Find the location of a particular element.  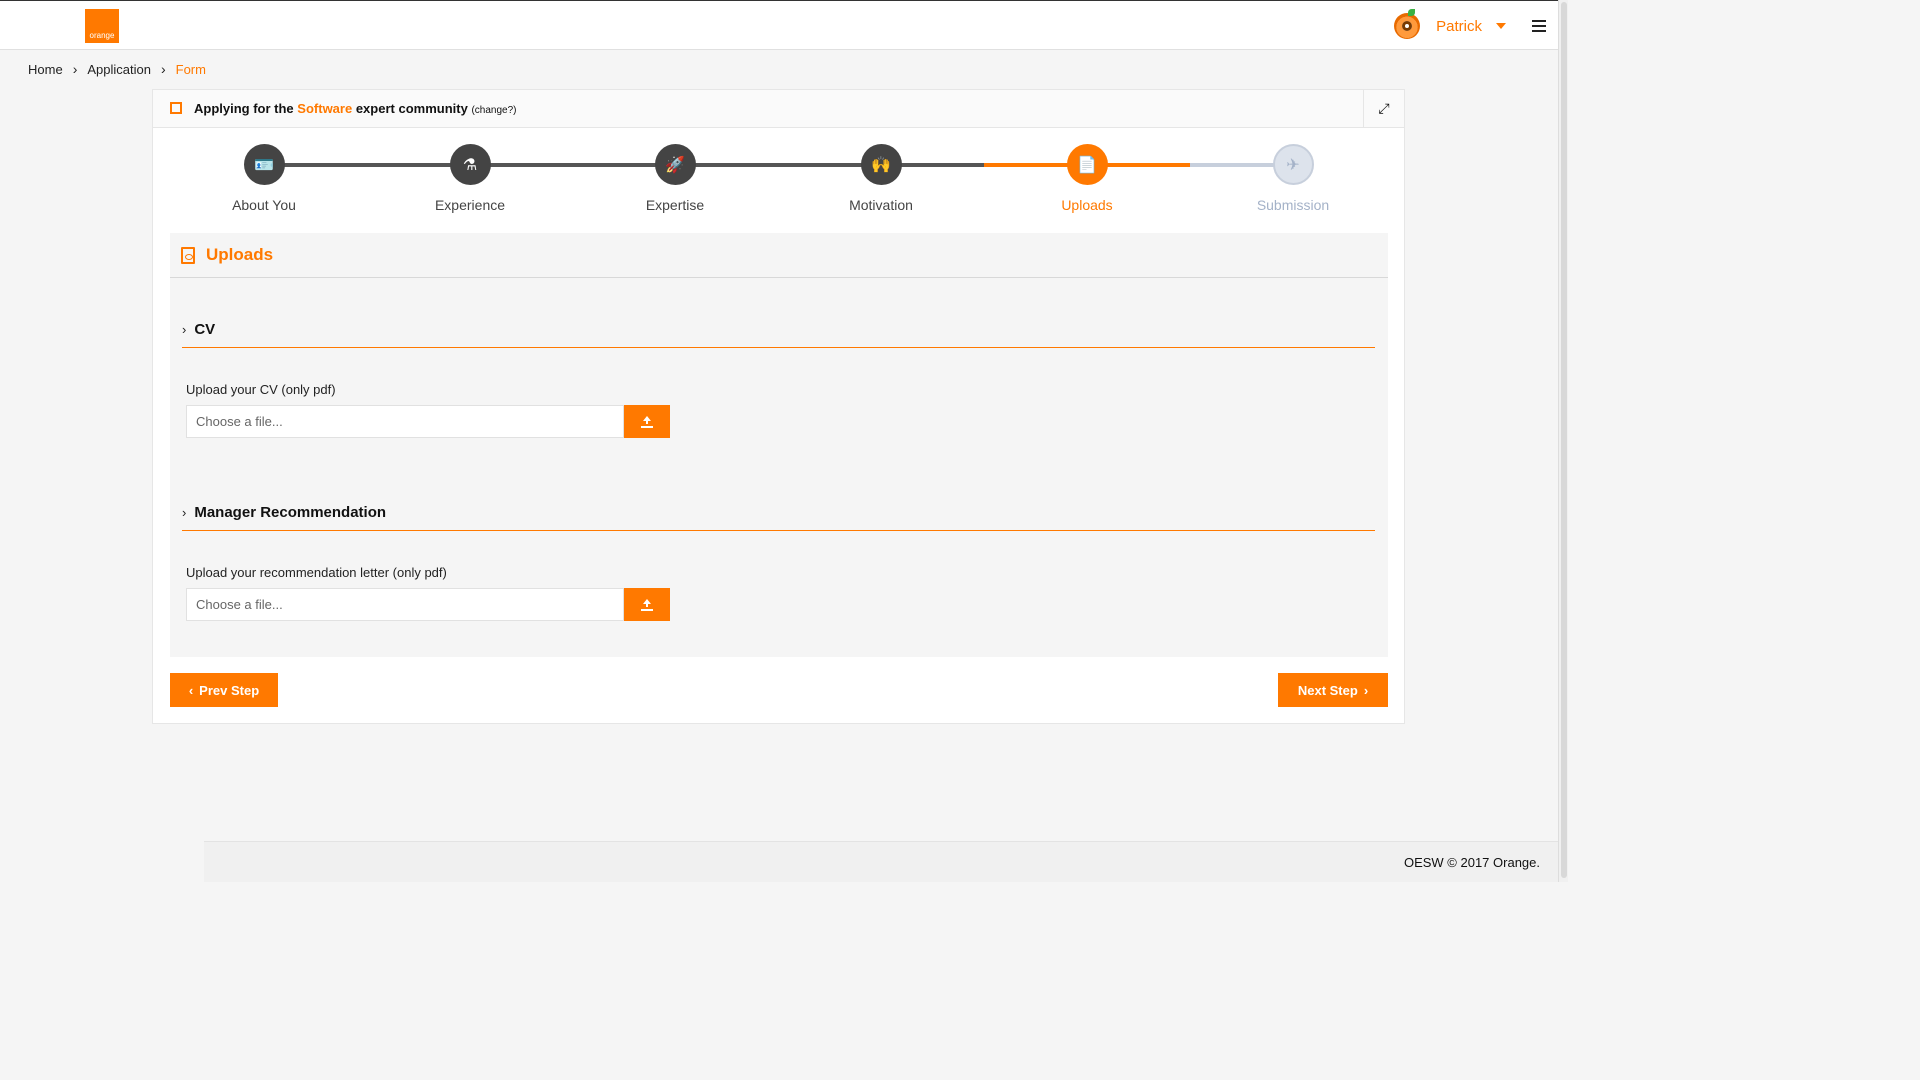

step-motivation: 🙌 Motivation is located at coordinates (881, 178).